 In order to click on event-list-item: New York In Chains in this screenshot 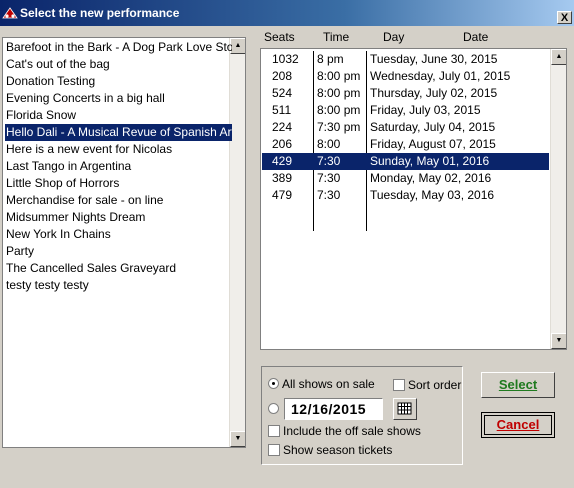, I will do `click(118, 234)`.